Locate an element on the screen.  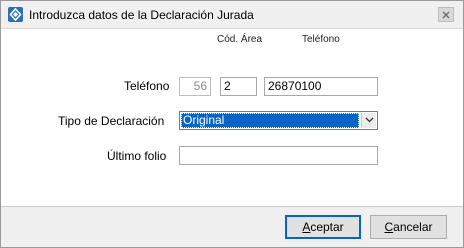
cancel-mnemonic: C is located at coordinates (389, 227).